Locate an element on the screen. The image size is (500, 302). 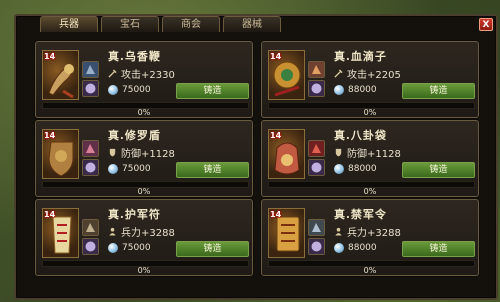
item-stat: 攻击+2205 is located at coordinates (367, 73).